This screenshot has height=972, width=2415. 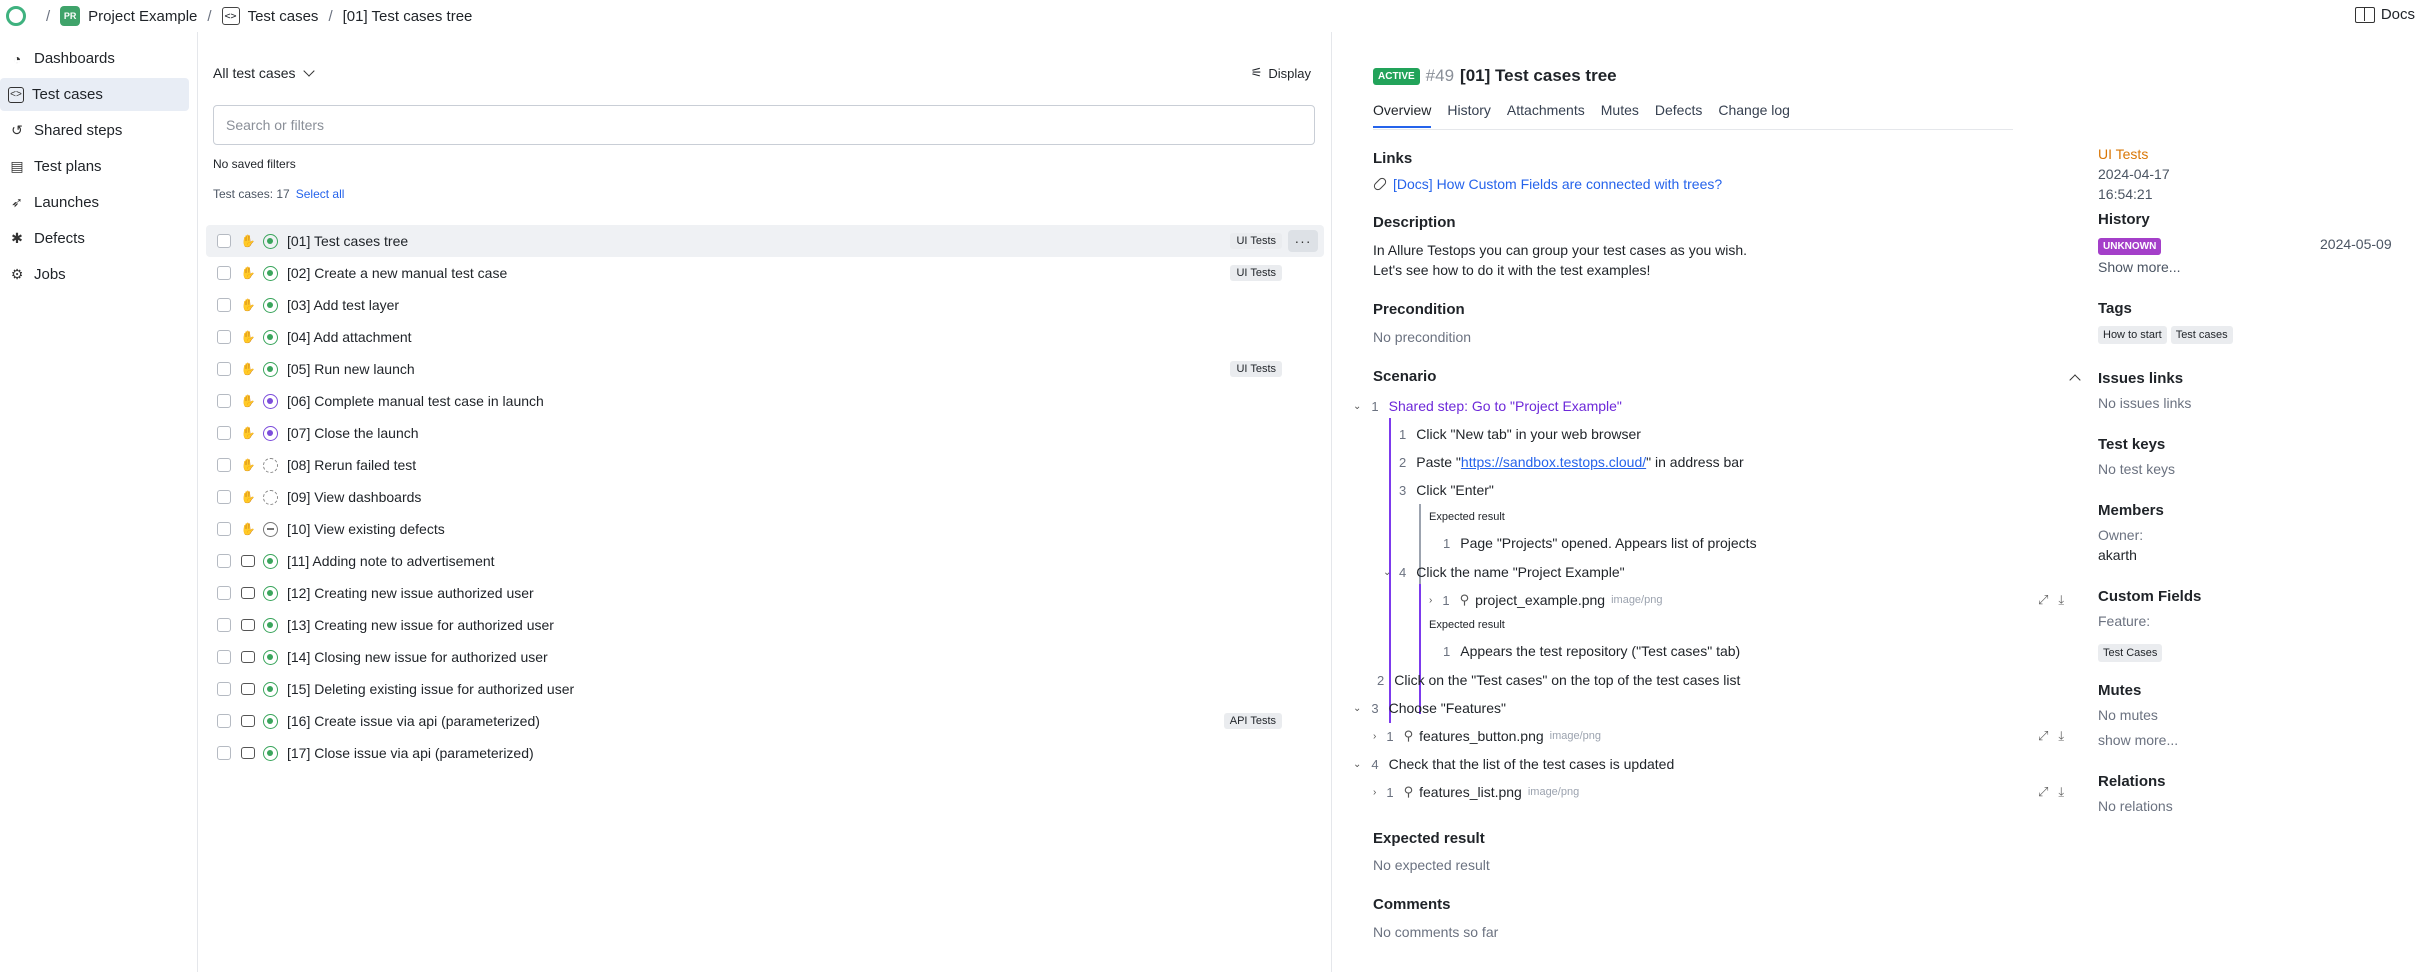 What do you see at coordinates (2201, 335) in the screenshot?
I see `tag-chip: Test cases` at bounding box center [2201, 335].